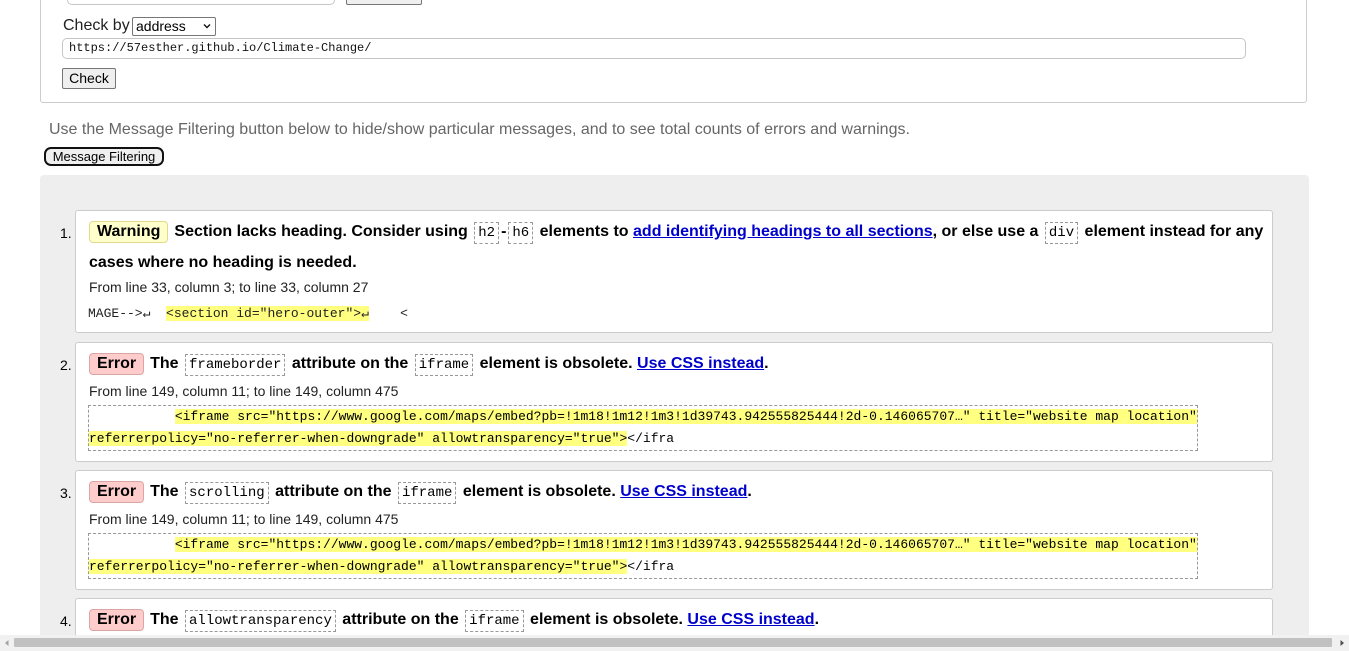 The width and height of the screenshot is (1349, 651). What do you see at coordinates (7, 643) in the screenshot?
I see `scroll-left-icon` at bounding box center [7, 643].